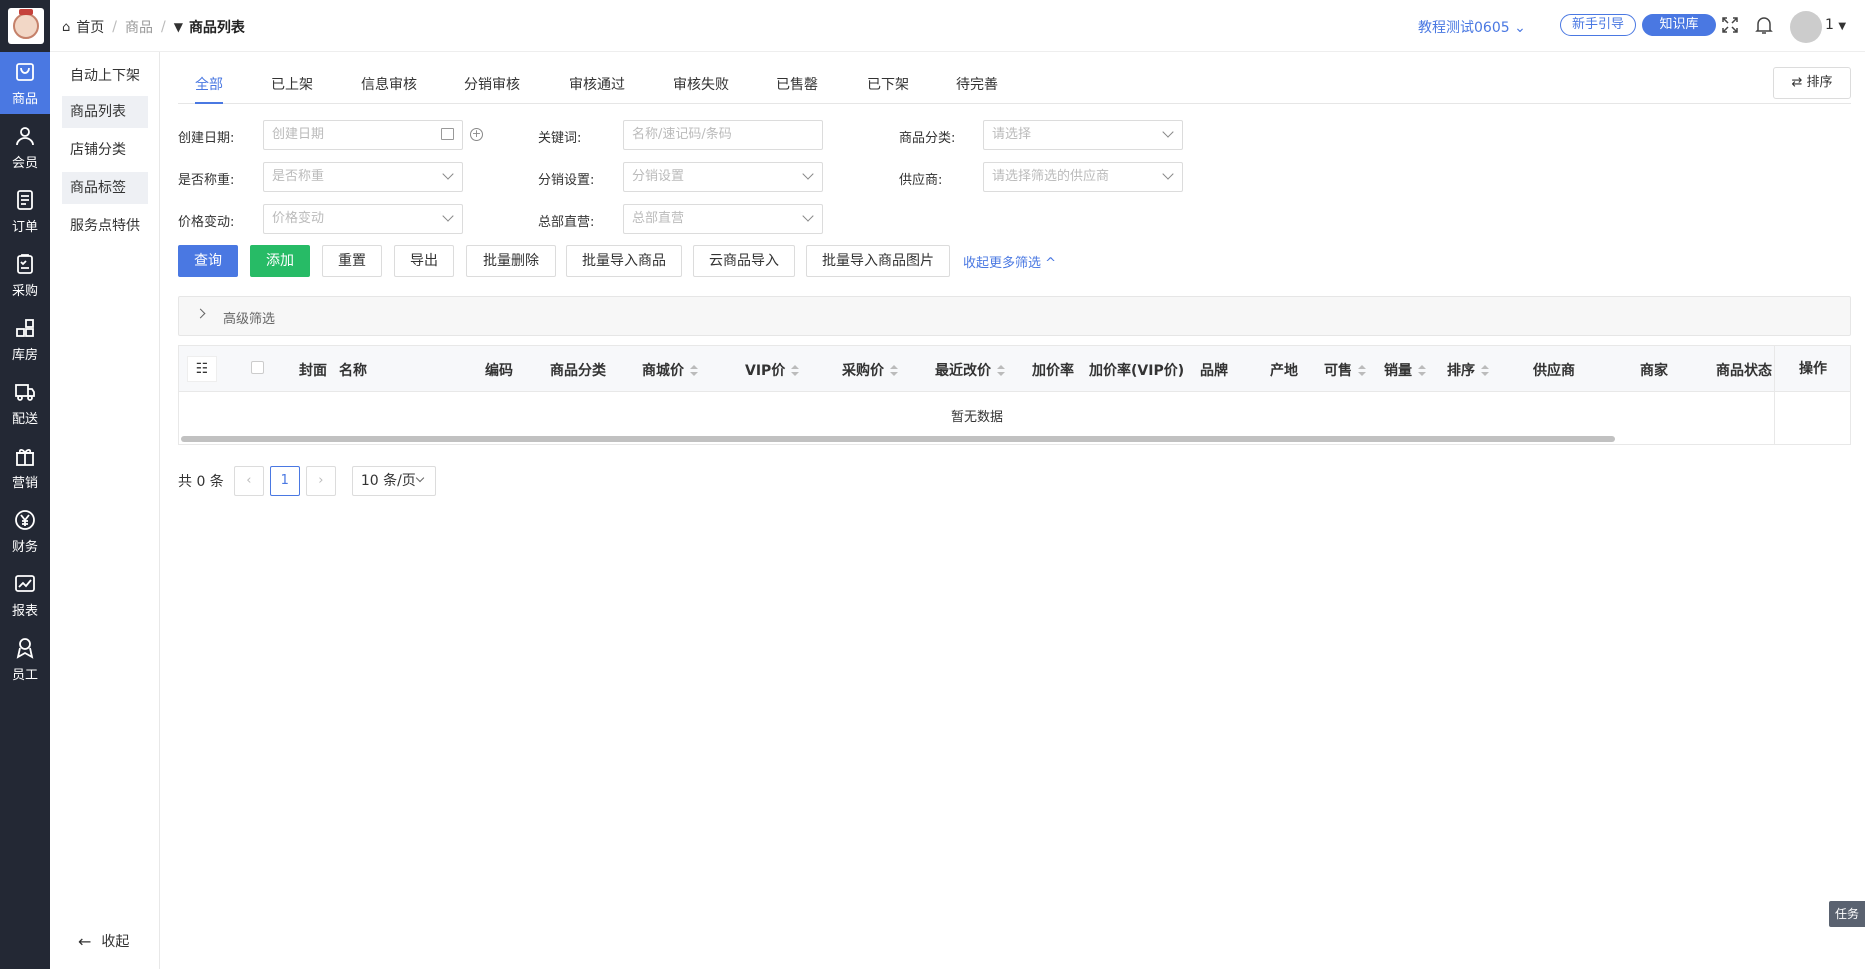 The image size is (1865, 969). What do you see at coordinates (139, 27) in the screenshot?
I see `breadcrumb-parent: 商品` at bounding box center [139, 27].